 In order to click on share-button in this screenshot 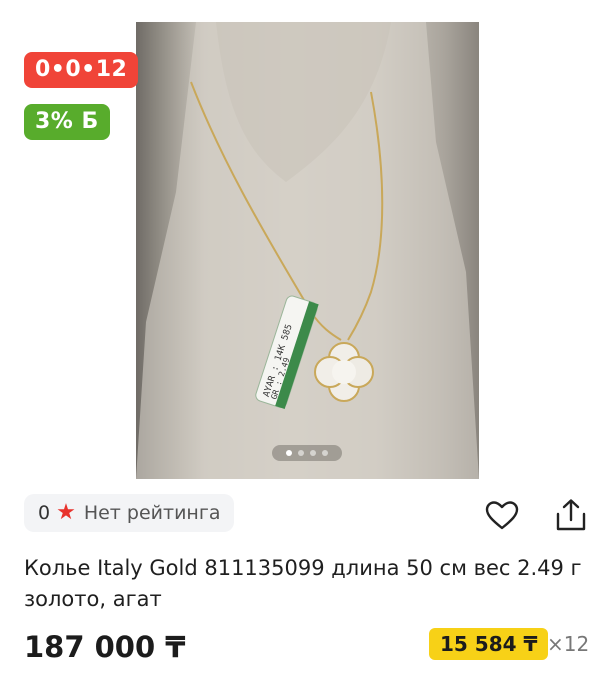, I will do `click(571, 516)`.